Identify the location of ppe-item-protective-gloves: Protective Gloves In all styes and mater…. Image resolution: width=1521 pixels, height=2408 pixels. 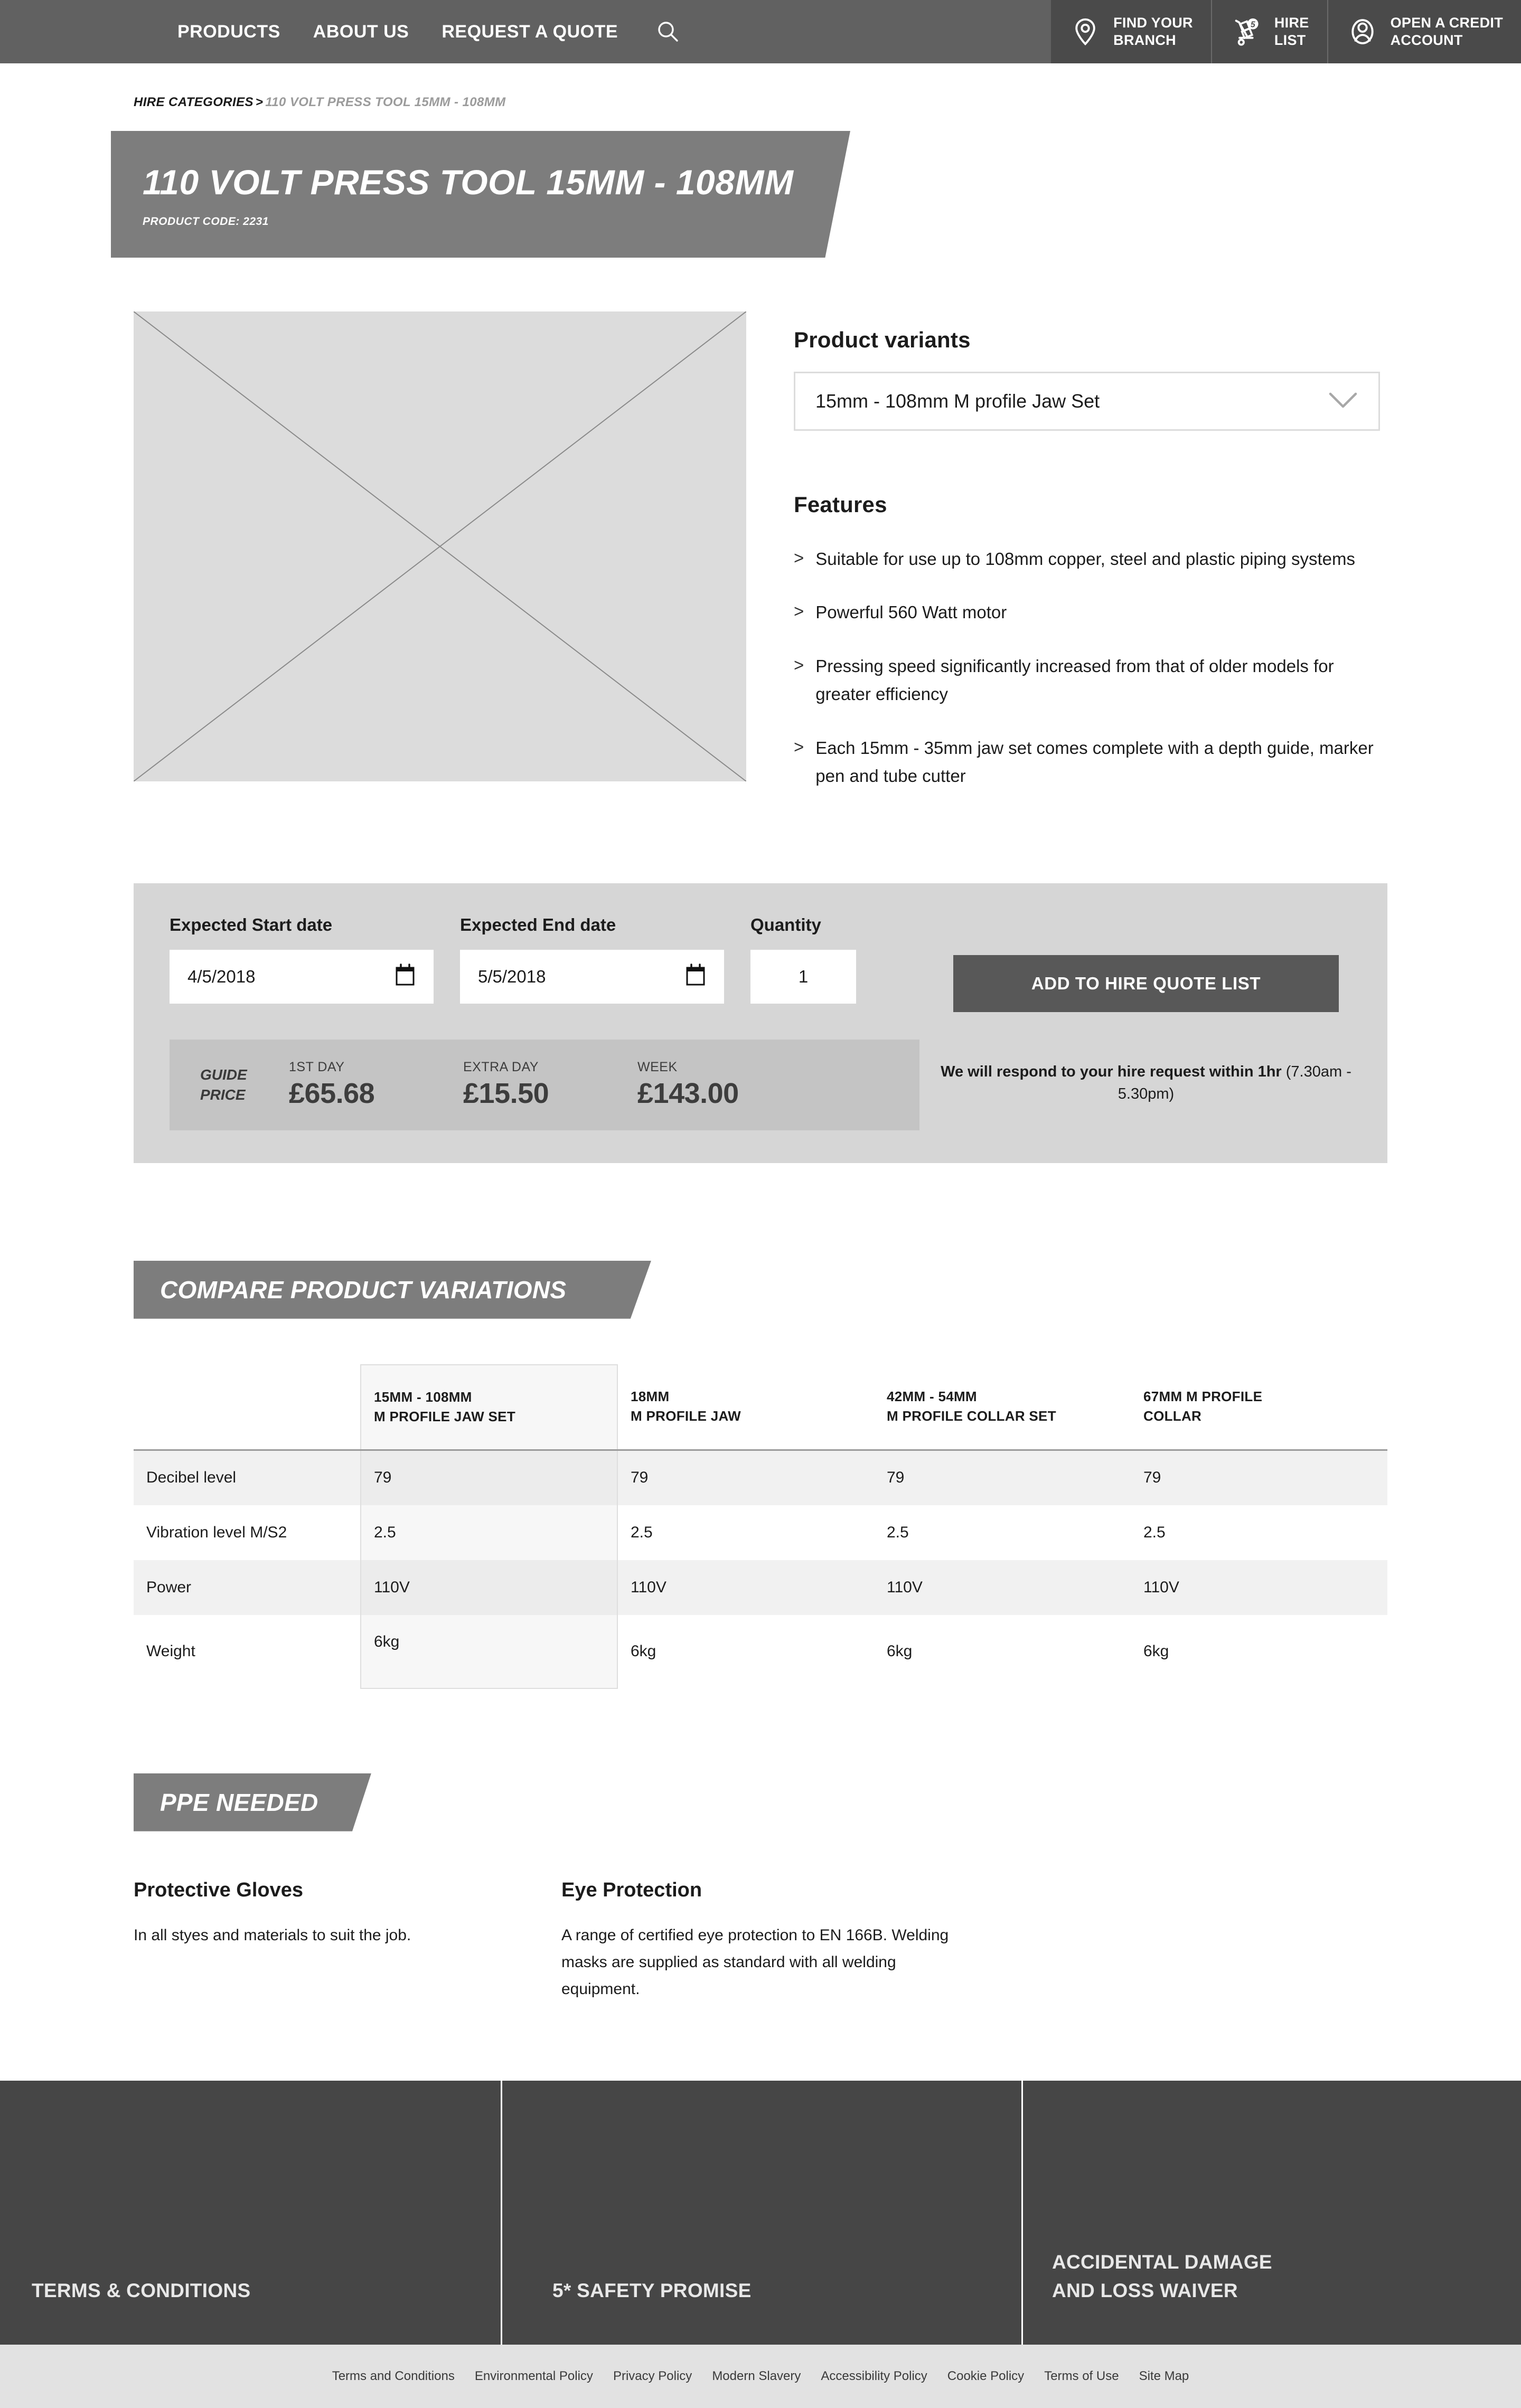
(347, 1941).